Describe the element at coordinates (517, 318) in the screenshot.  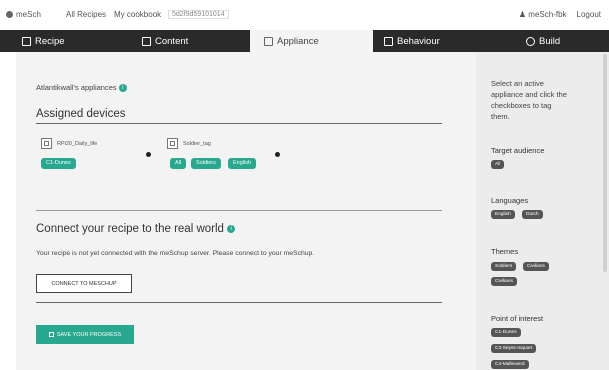
I see `poi-heading: Point of interest` at that location.